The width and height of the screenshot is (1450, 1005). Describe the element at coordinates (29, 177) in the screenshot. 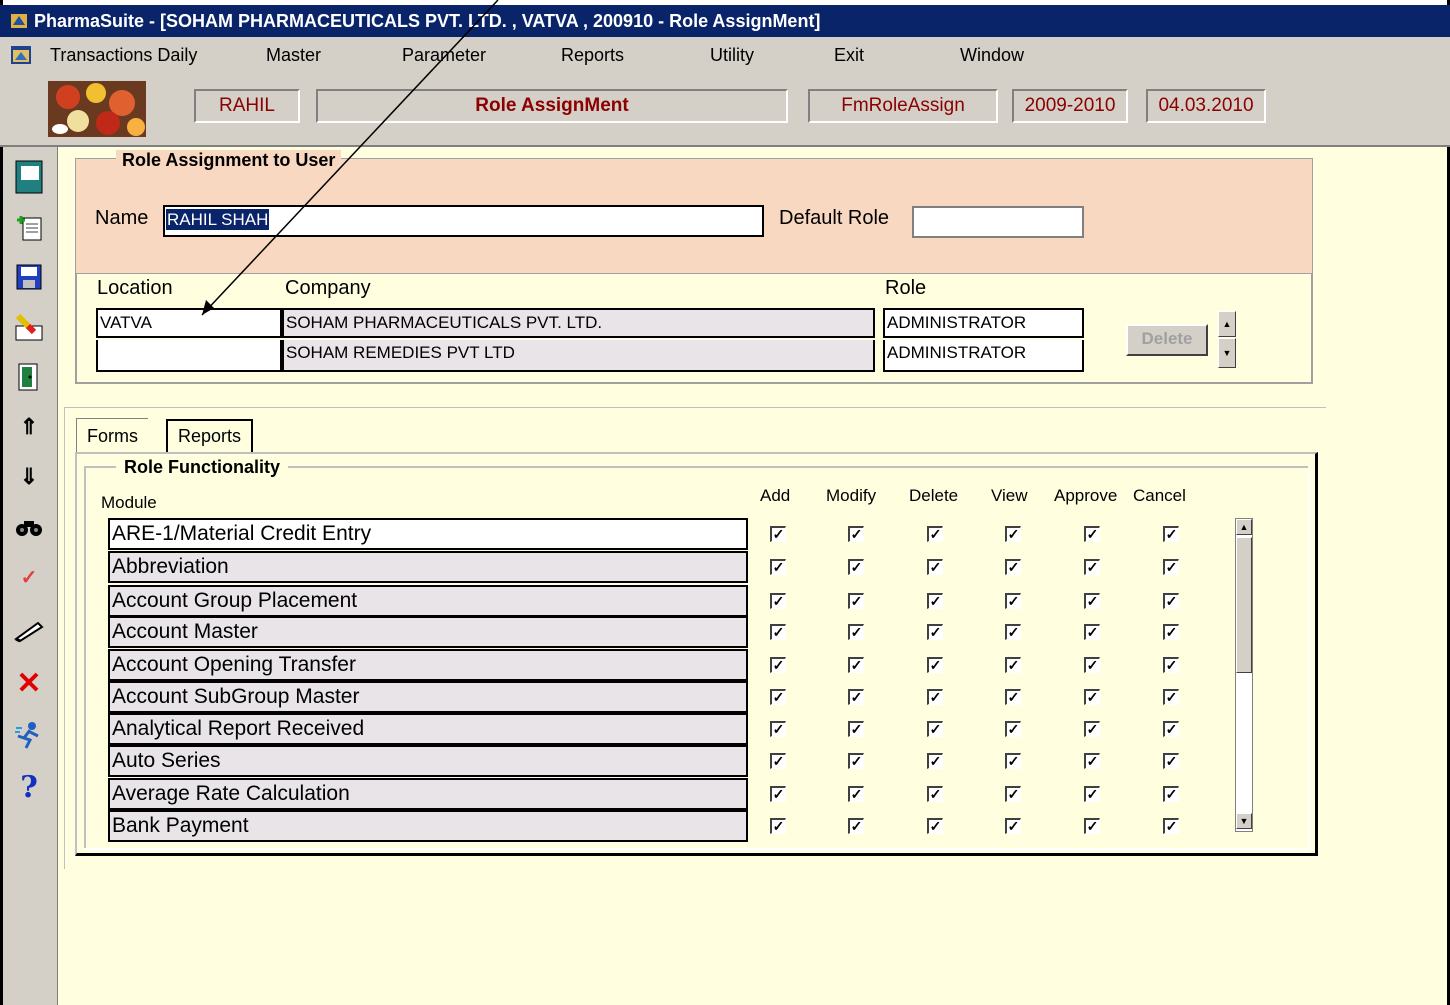

I see `form-icon` at that location.